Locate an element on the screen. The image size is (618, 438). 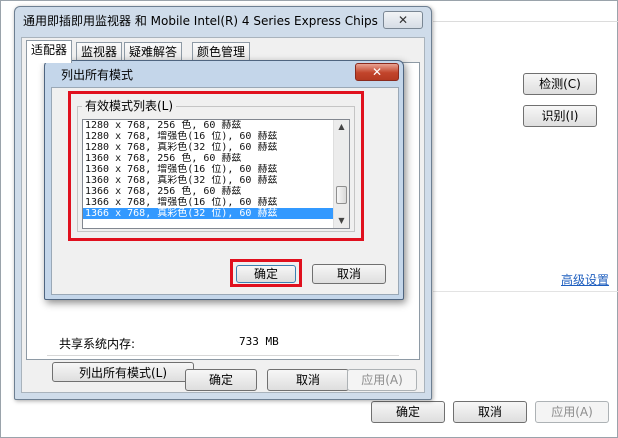
shared-memory-value: 733 MB is located at coordinates (259, 341).